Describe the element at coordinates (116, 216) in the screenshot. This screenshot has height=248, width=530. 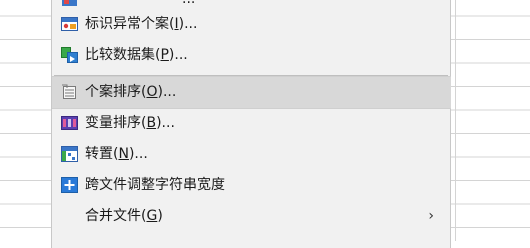
I see `menu-item-label: 合并文件(` at that location.